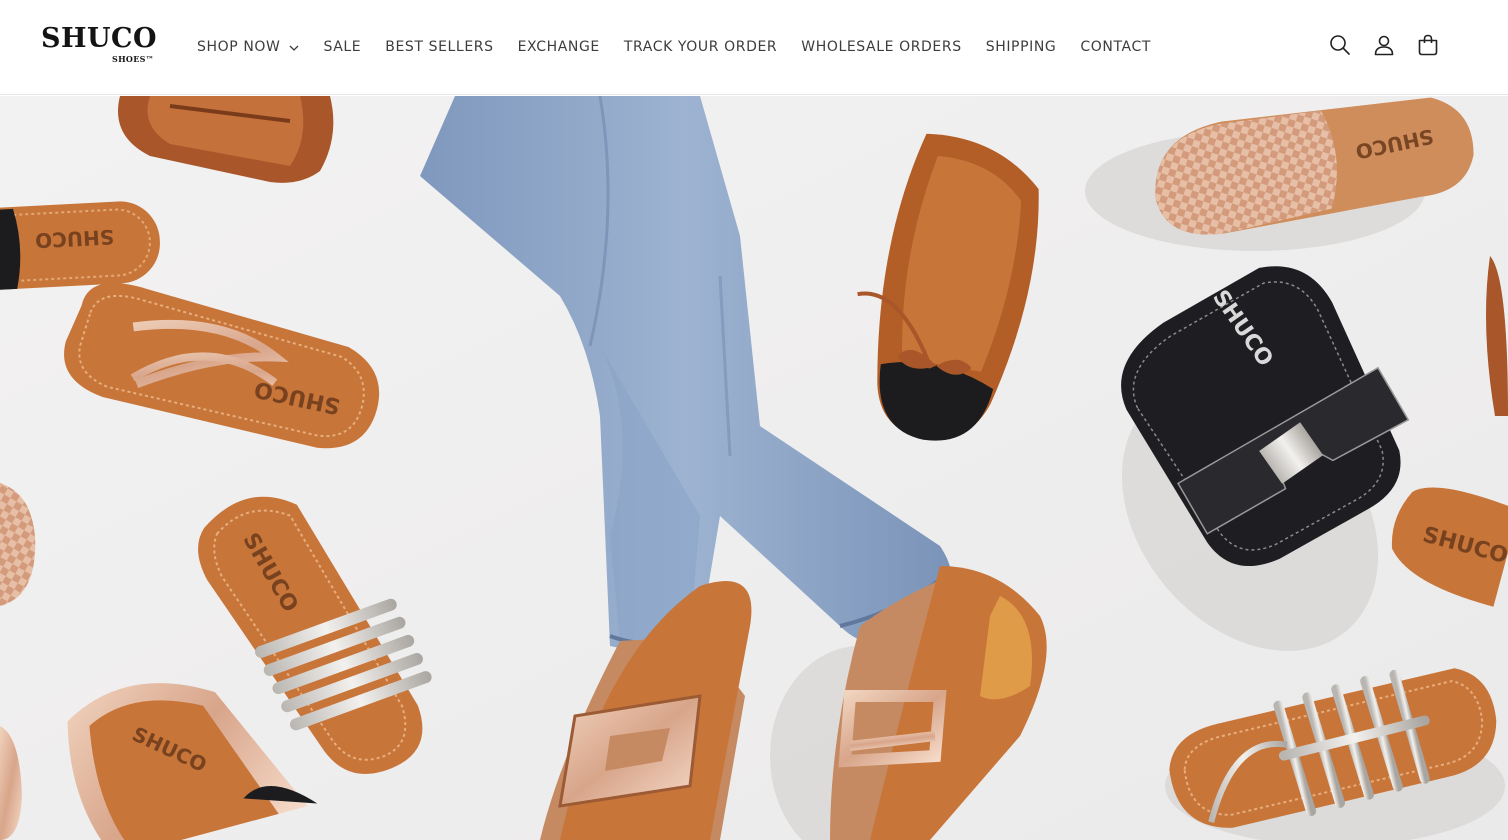  I want to click on insole-brand-text: SHUCO, so click(75, 239).